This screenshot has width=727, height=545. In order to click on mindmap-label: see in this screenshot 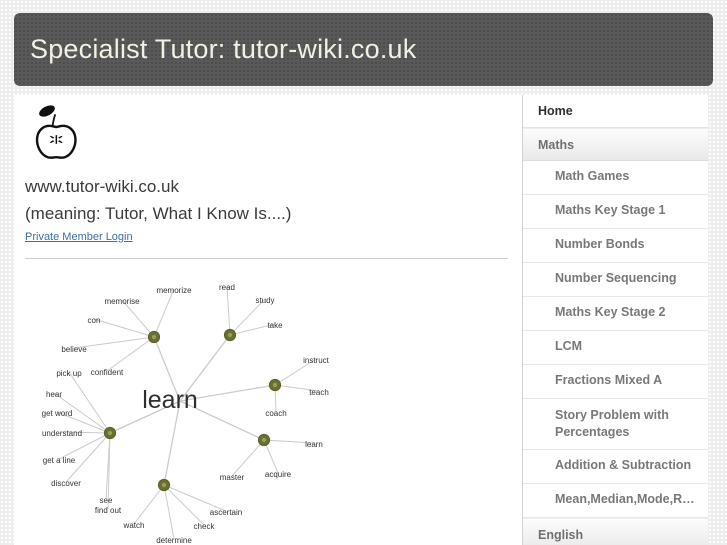, I will do `click(106, 500)`.